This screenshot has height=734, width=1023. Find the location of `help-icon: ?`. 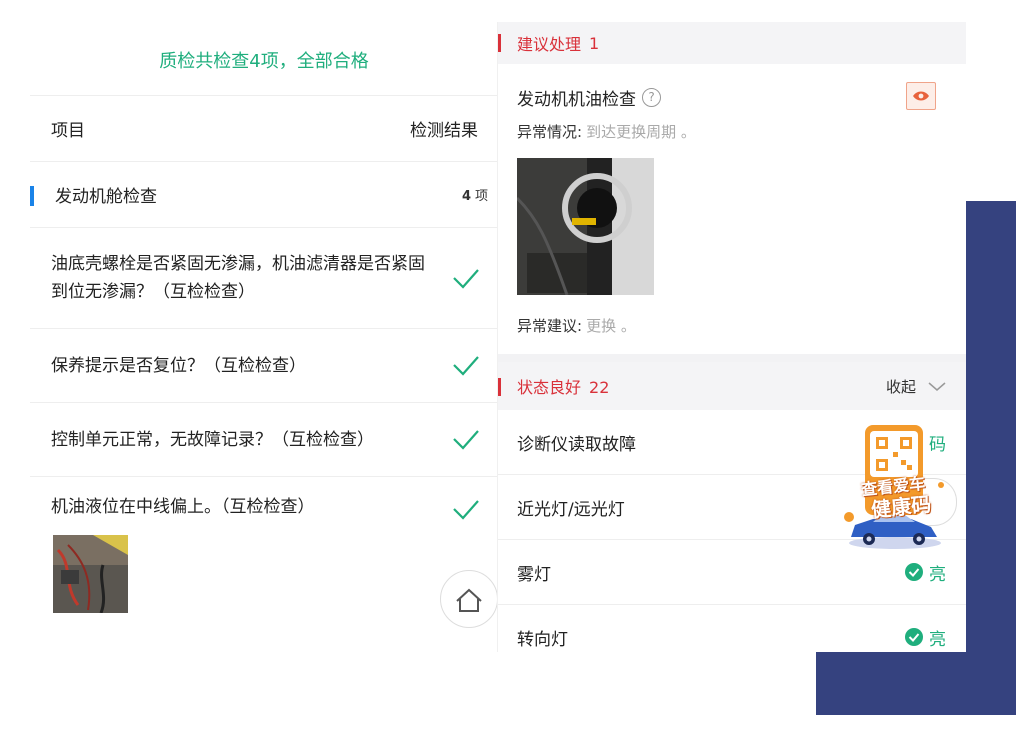

help-icon: ? is located at coordinates (651, 97).